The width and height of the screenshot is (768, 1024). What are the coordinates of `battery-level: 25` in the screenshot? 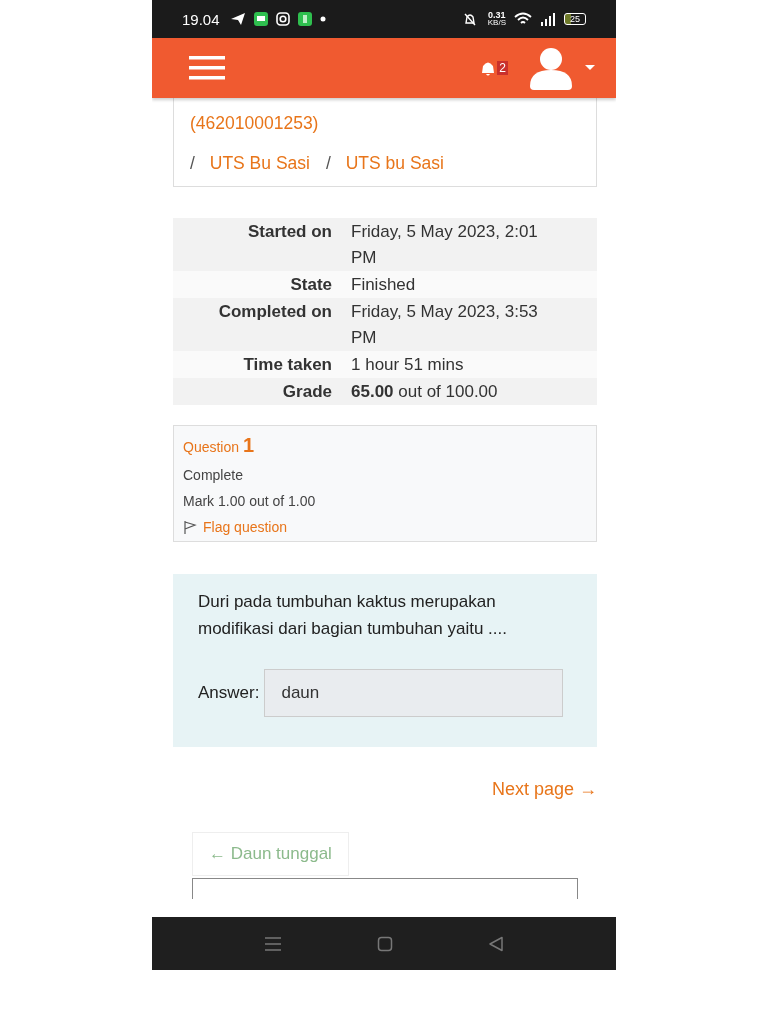 It's located at (575, 19).